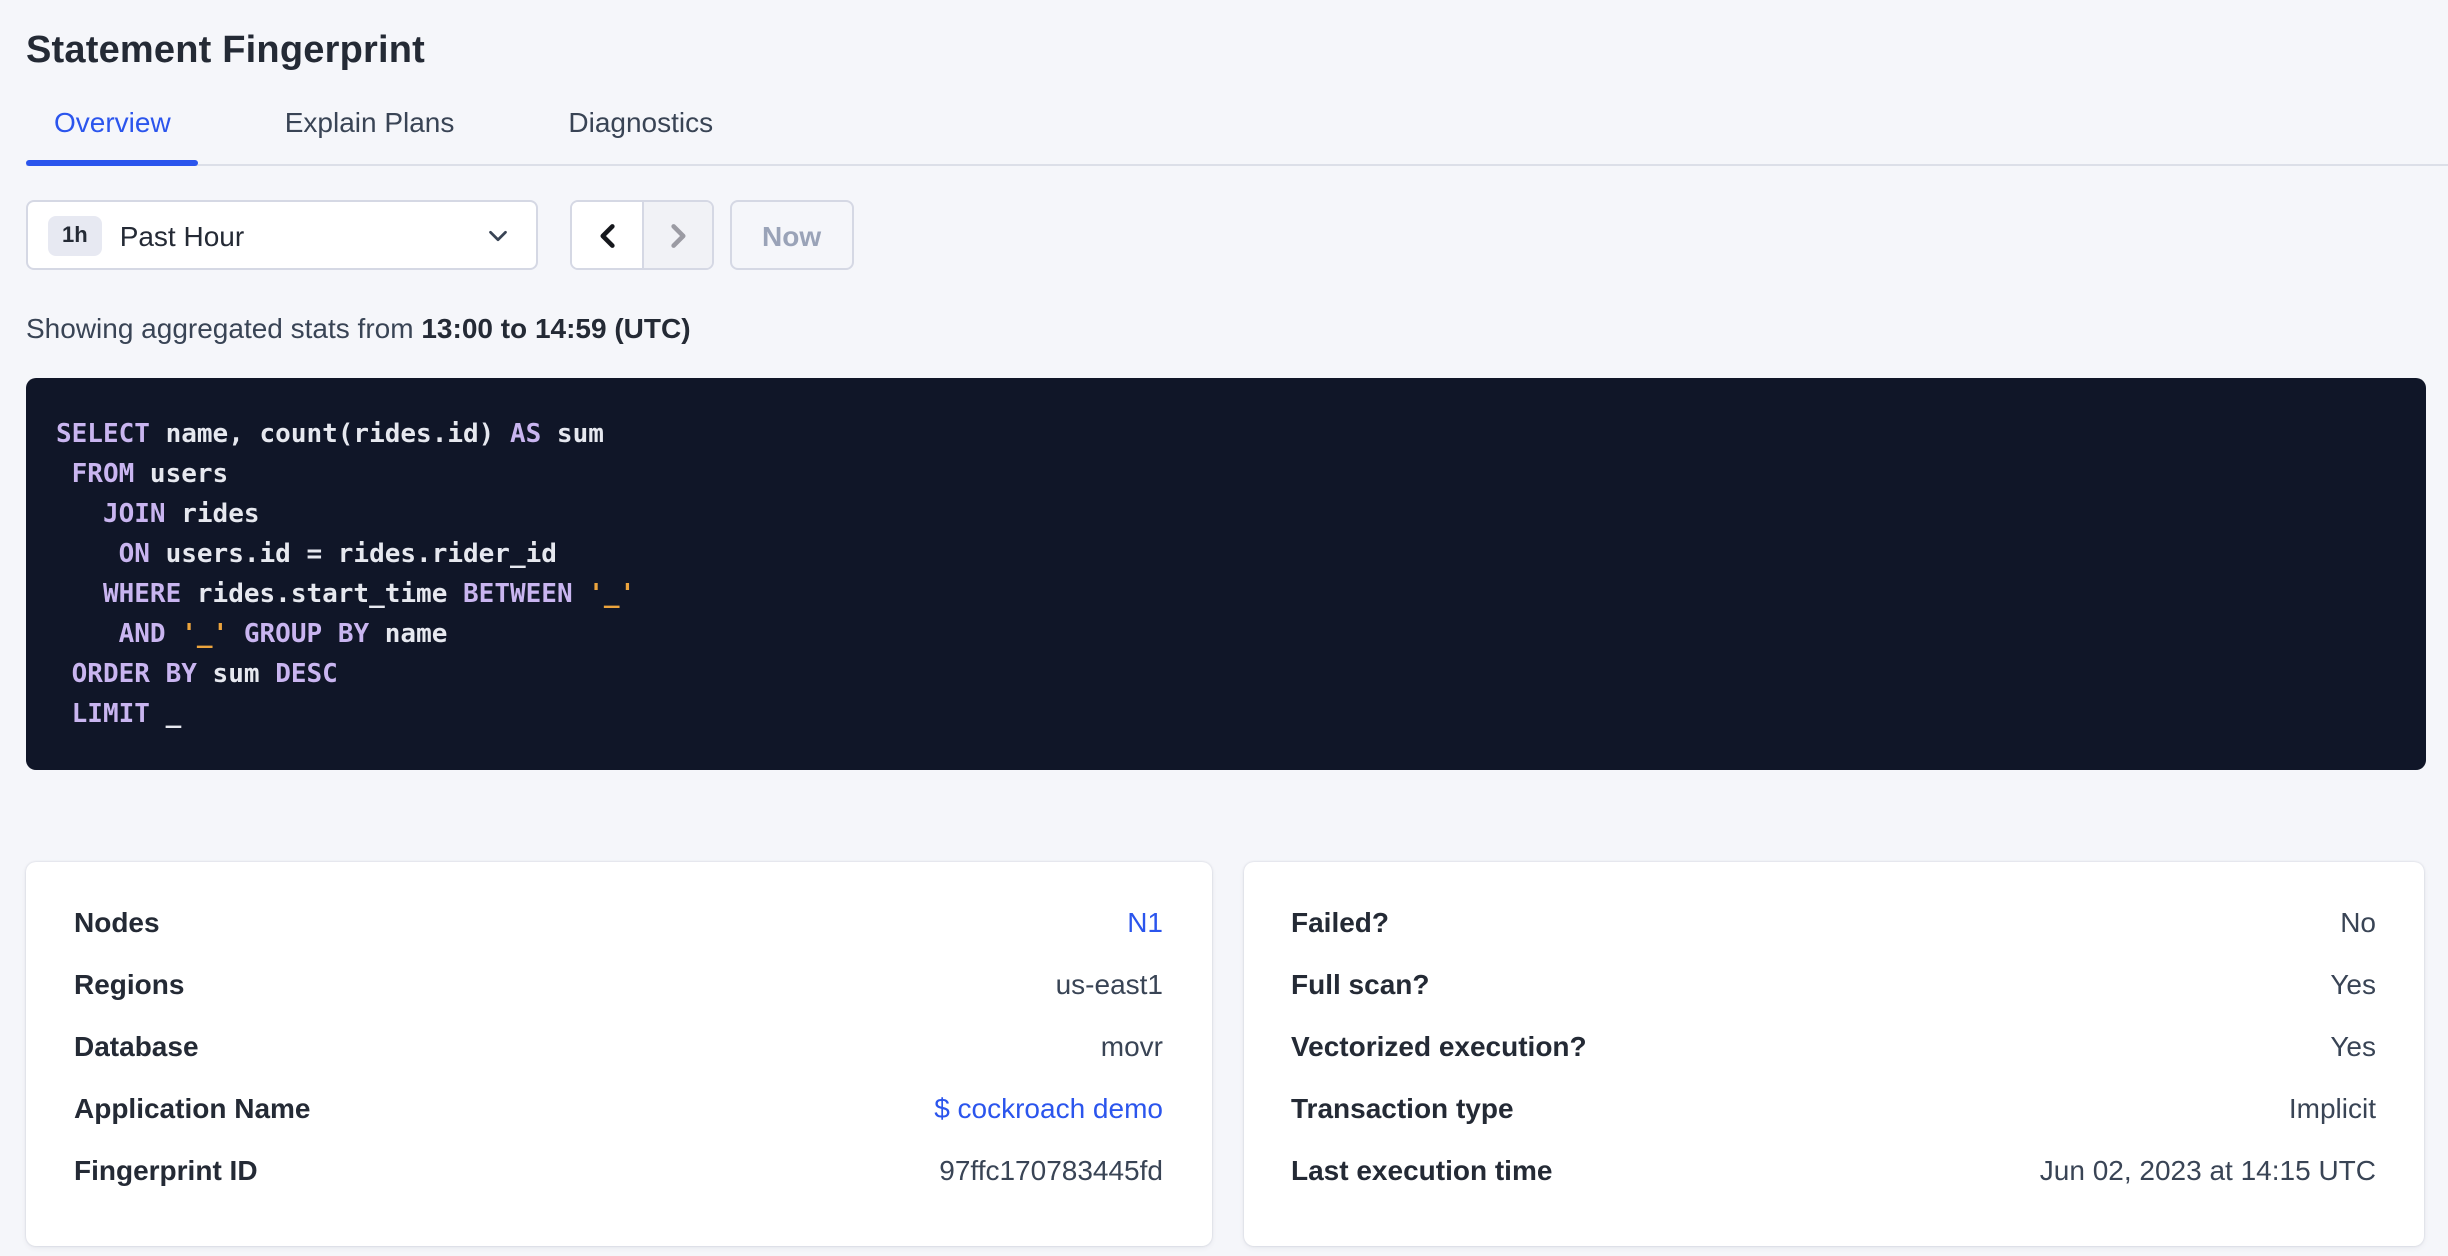  Describe the element at coordinates (618, 921) in the screenshot. I see `detail-row: Nodes N1` at that location.